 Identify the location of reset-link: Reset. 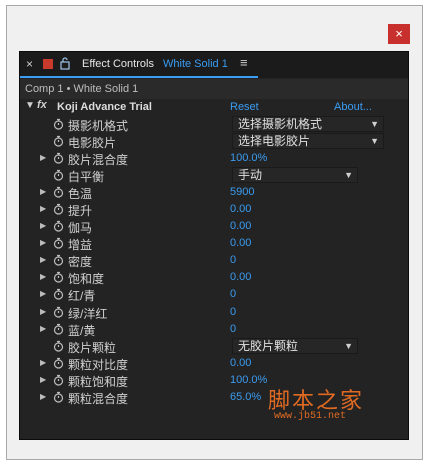
(244, 107).